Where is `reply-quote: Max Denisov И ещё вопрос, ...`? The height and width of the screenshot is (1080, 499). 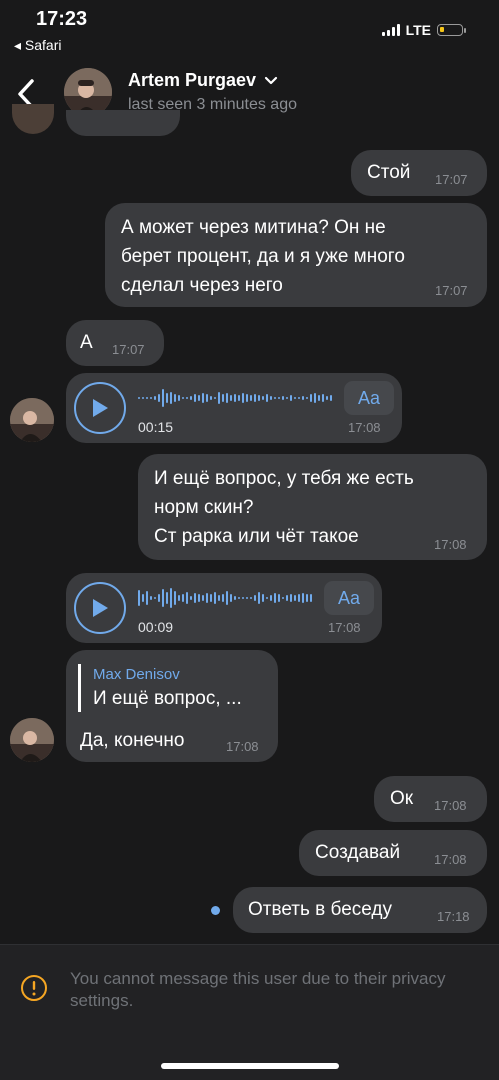 reply-quote: Max Denisov И ещё вопрос, ... is located at coordinates (174, 688).